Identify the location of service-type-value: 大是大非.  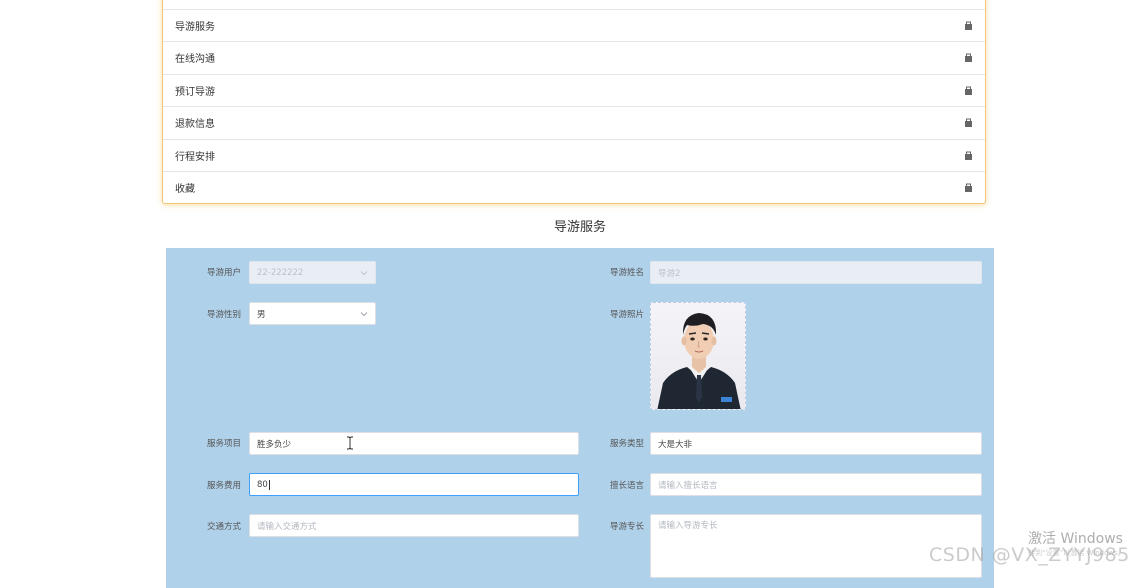
(675, 444).